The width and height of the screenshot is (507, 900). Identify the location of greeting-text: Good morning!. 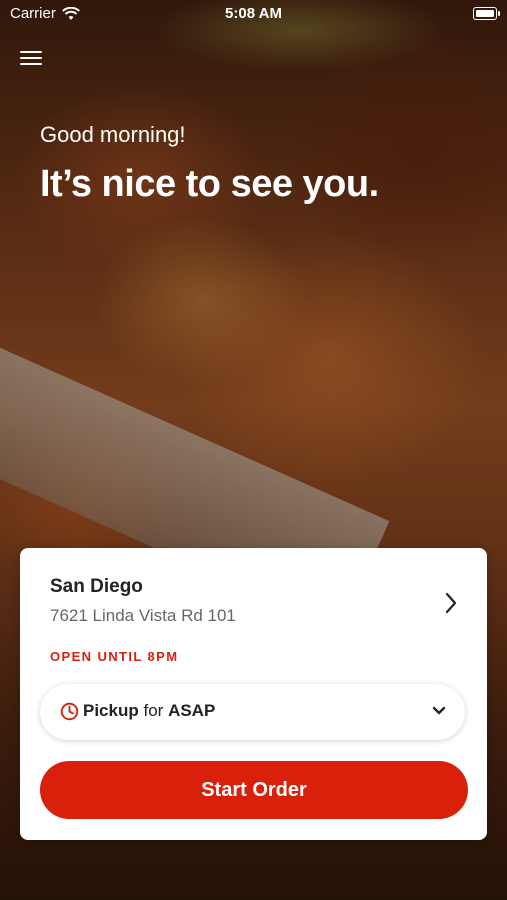
(113, 134).